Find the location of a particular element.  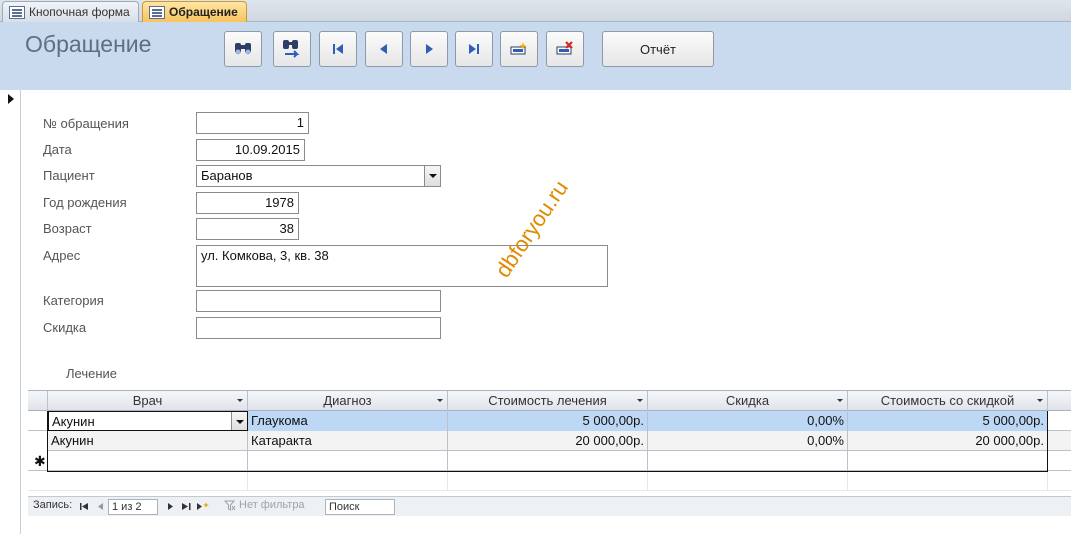

filter-label: Нет фильтра is located at coordinates (272, 505).